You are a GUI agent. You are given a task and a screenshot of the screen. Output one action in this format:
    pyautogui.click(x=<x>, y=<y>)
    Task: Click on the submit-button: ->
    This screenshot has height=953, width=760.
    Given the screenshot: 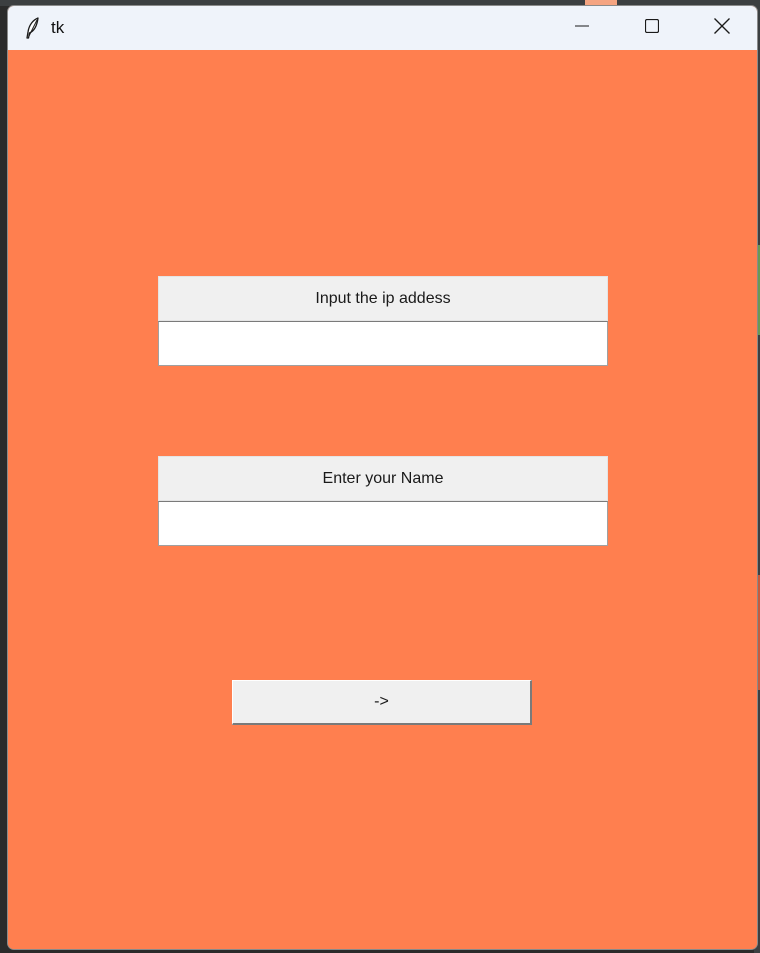 What is the action you would take?
    pyautogui.click(x=382, y=702)
    